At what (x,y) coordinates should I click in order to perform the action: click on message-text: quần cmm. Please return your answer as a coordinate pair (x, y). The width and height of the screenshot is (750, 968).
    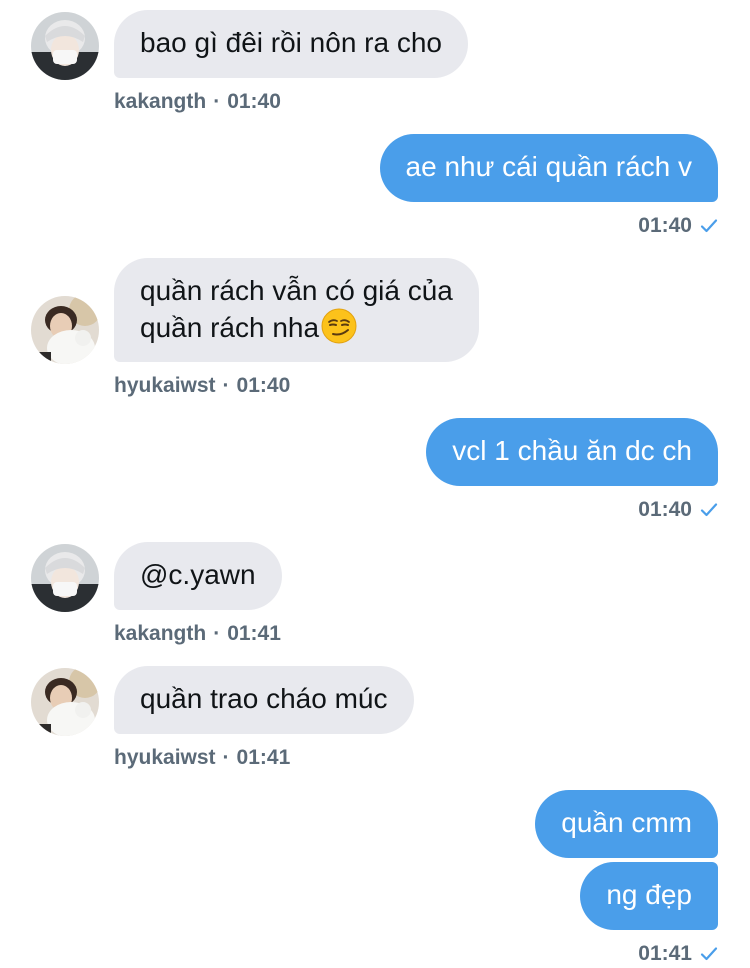
    Looking at the image, I should click on (626, 822).